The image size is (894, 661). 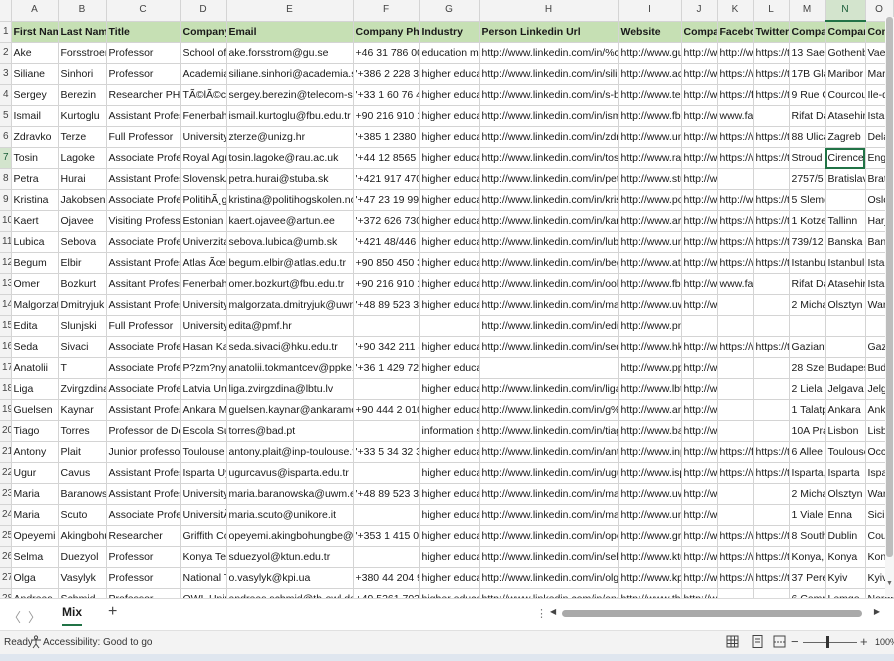 What do you see at coordinates (807, 410) in the screenshot?
I see `cell: 1 Talatpas` at bounding box center [807, 410].